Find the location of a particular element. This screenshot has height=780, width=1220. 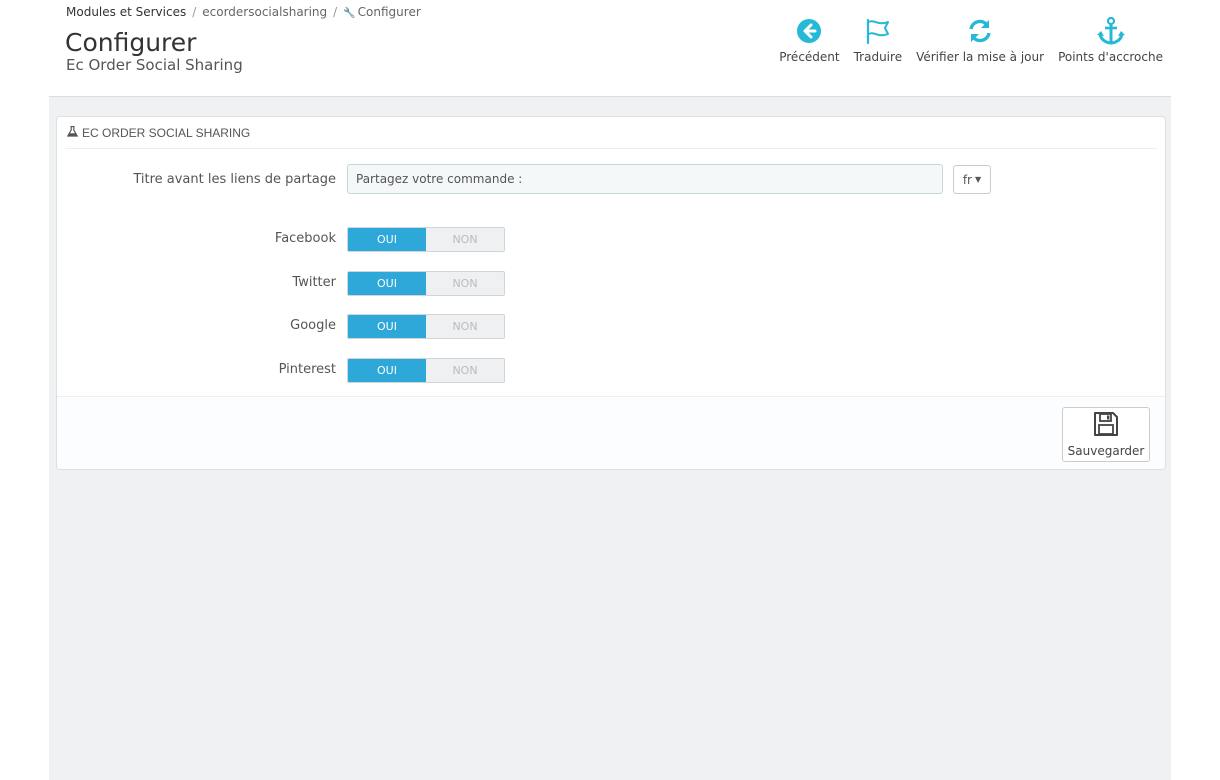

translate-label: Traduire is located at coordinates (878, 57).